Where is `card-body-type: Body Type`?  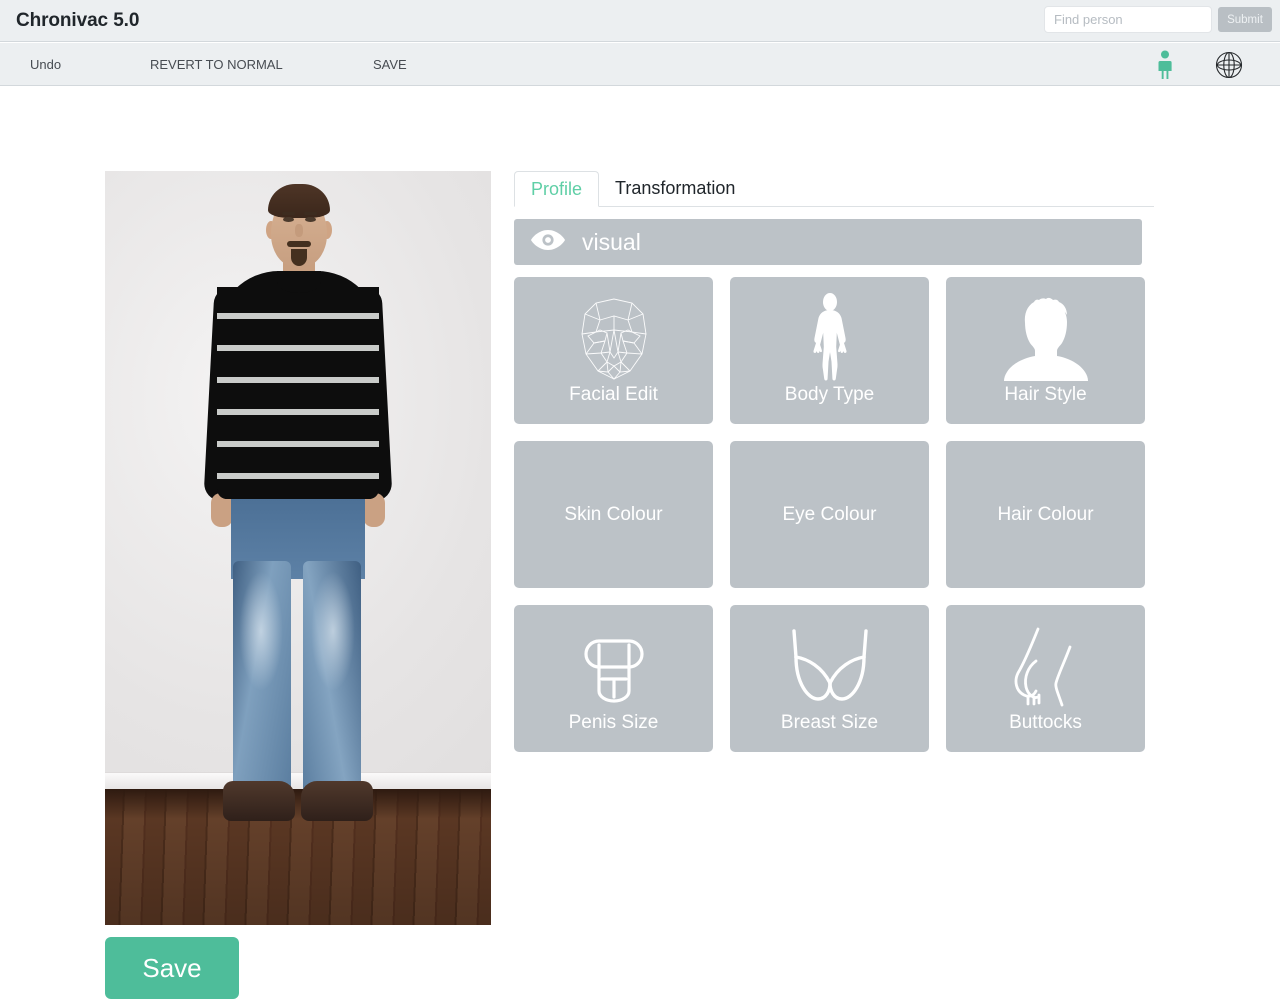 card-body-type: Body Type is located at coordinates (829, 350).